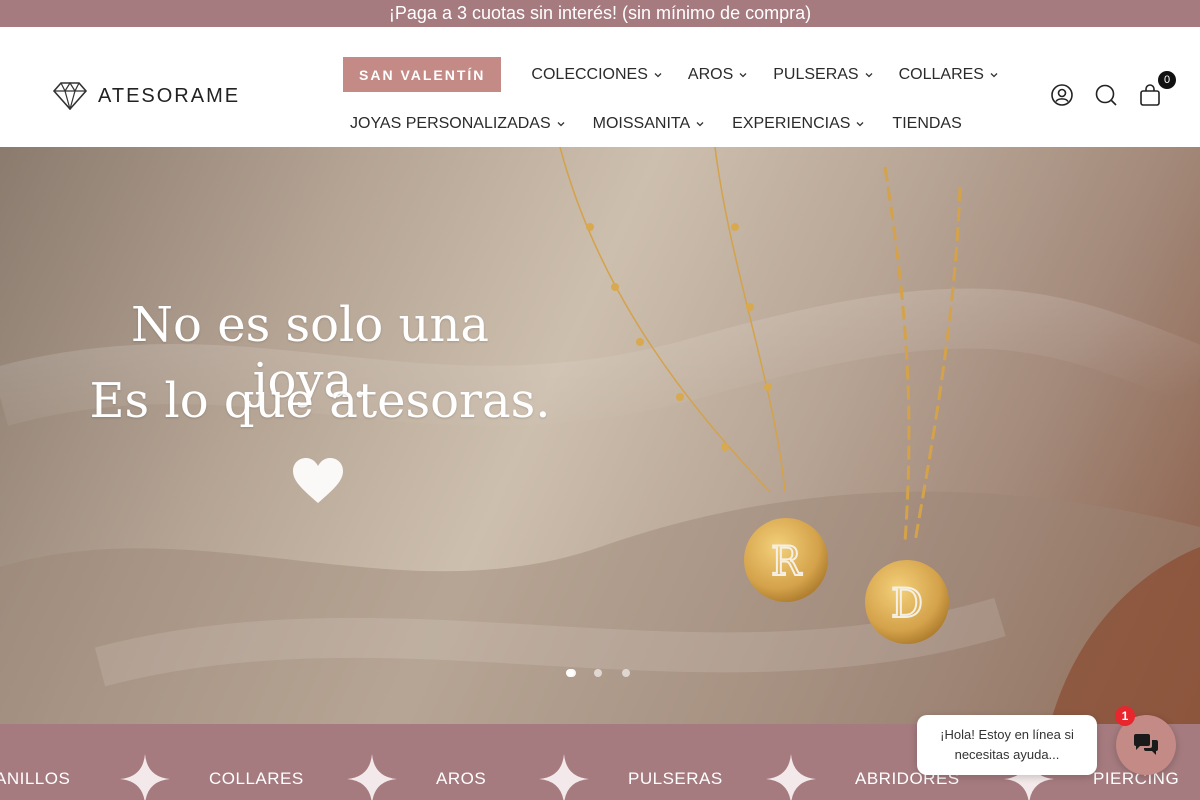 The width and height of the screenshot is (1200, 800). I want to click on search-icon, so click(1106, 95).